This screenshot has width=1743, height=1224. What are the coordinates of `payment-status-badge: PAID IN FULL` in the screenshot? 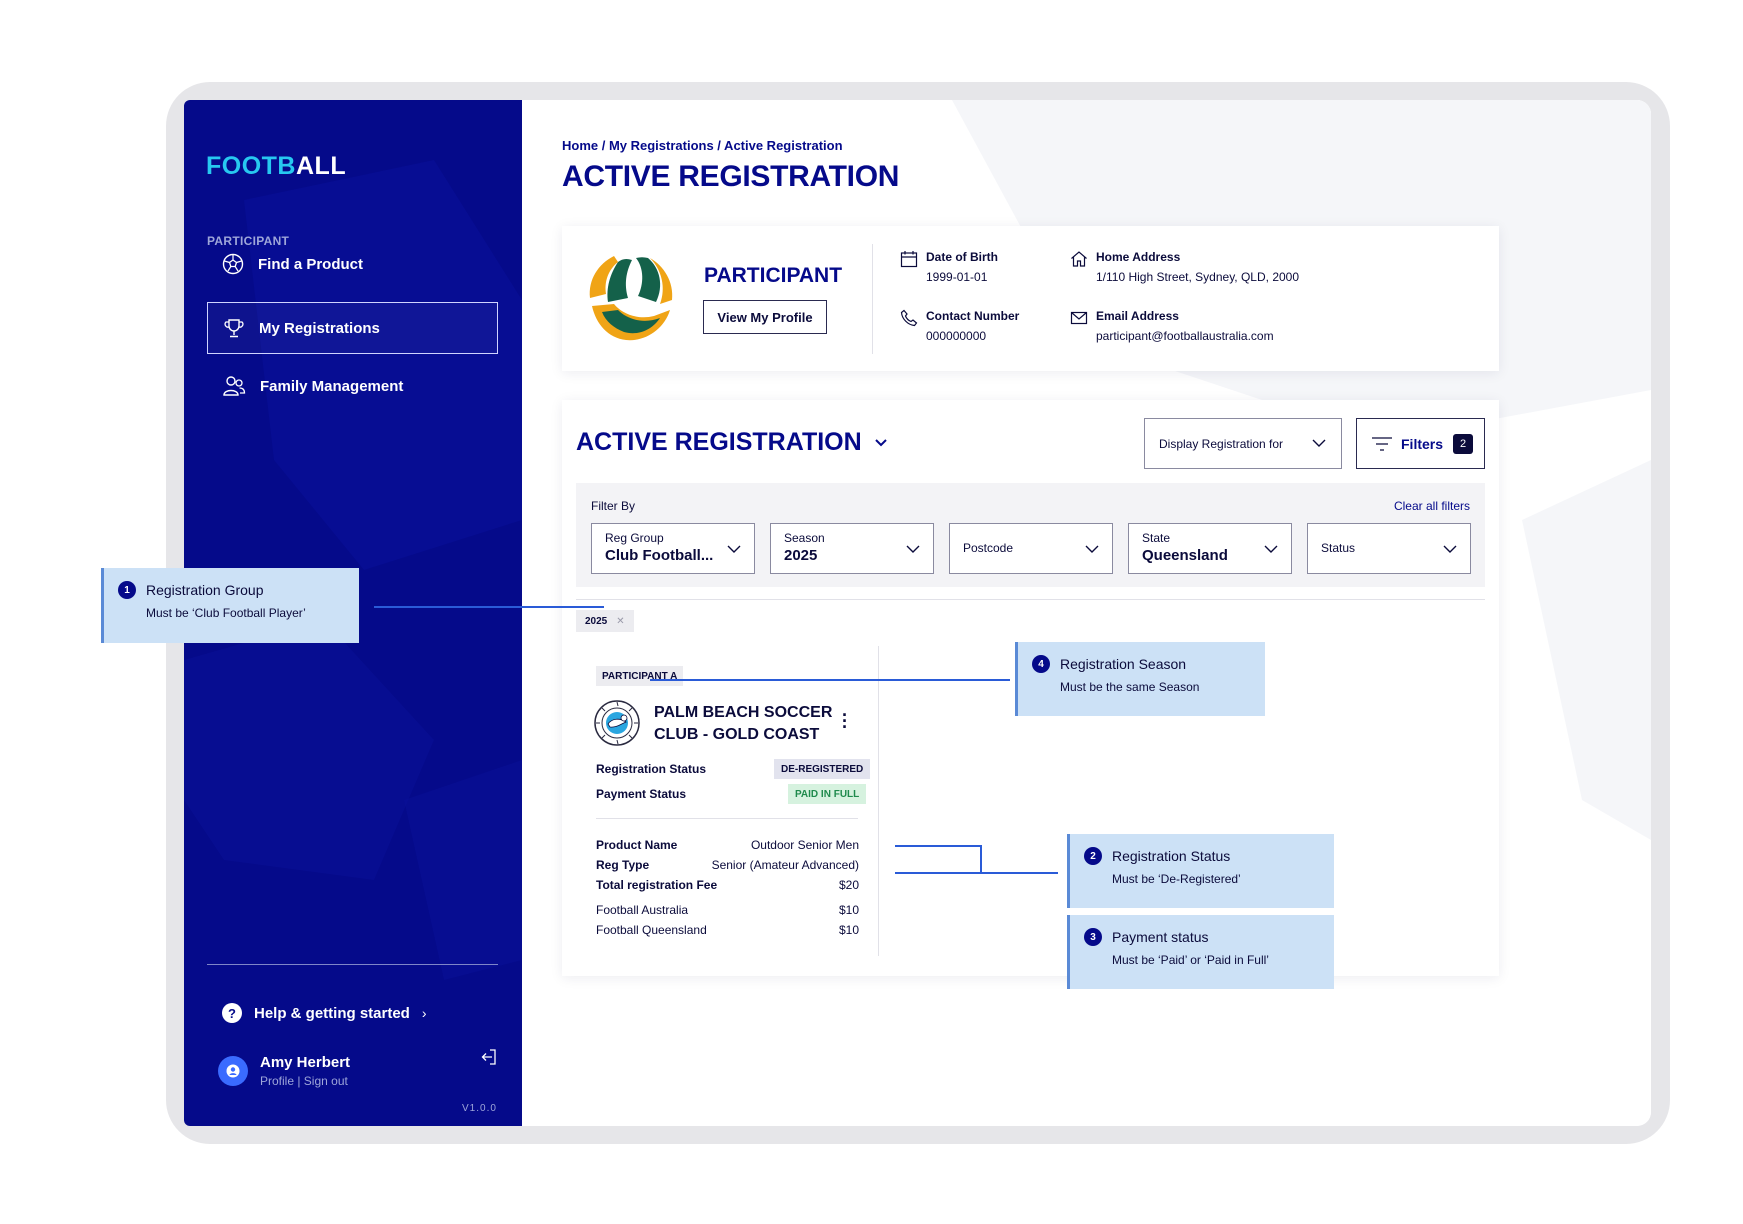 It's located at (827, 794).